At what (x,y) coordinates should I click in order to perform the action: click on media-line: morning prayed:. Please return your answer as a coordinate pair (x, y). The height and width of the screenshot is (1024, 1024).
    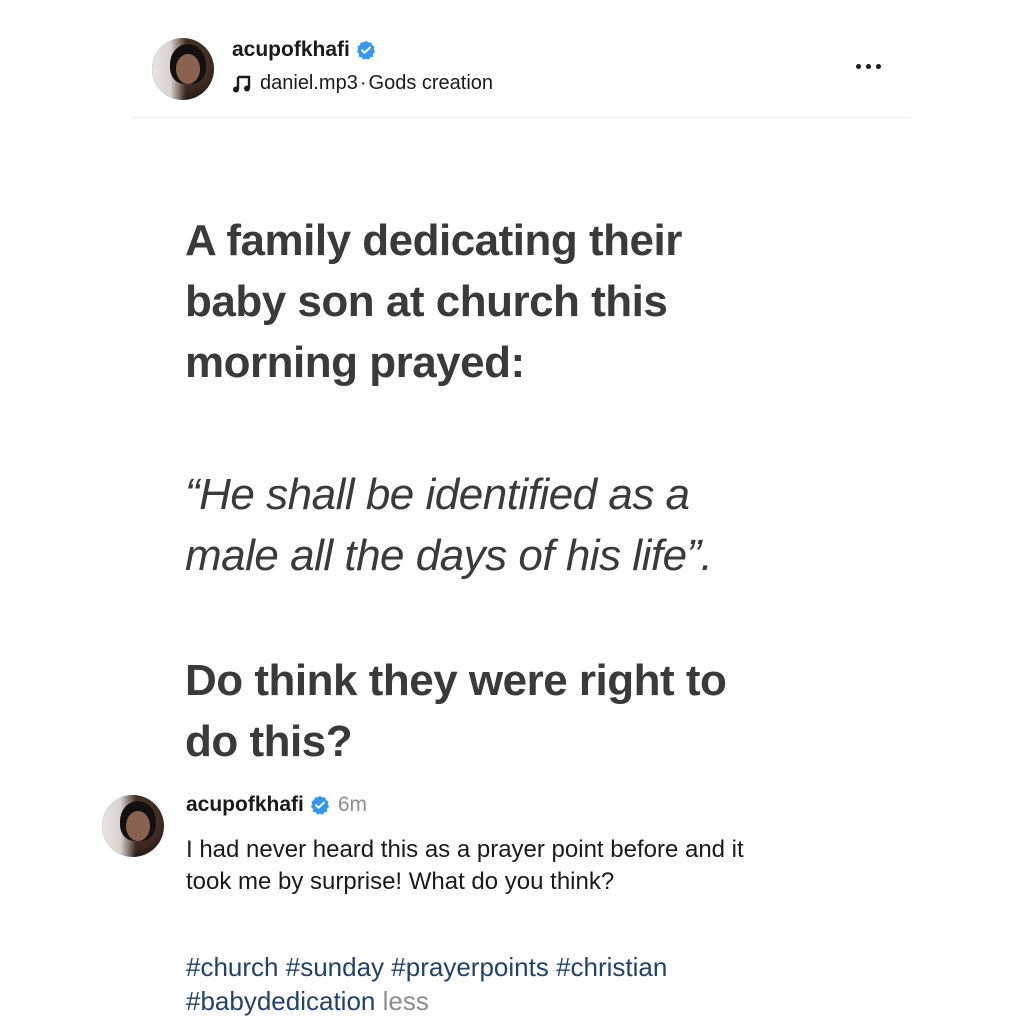
    Looking at the image, I should click on (355, 362).